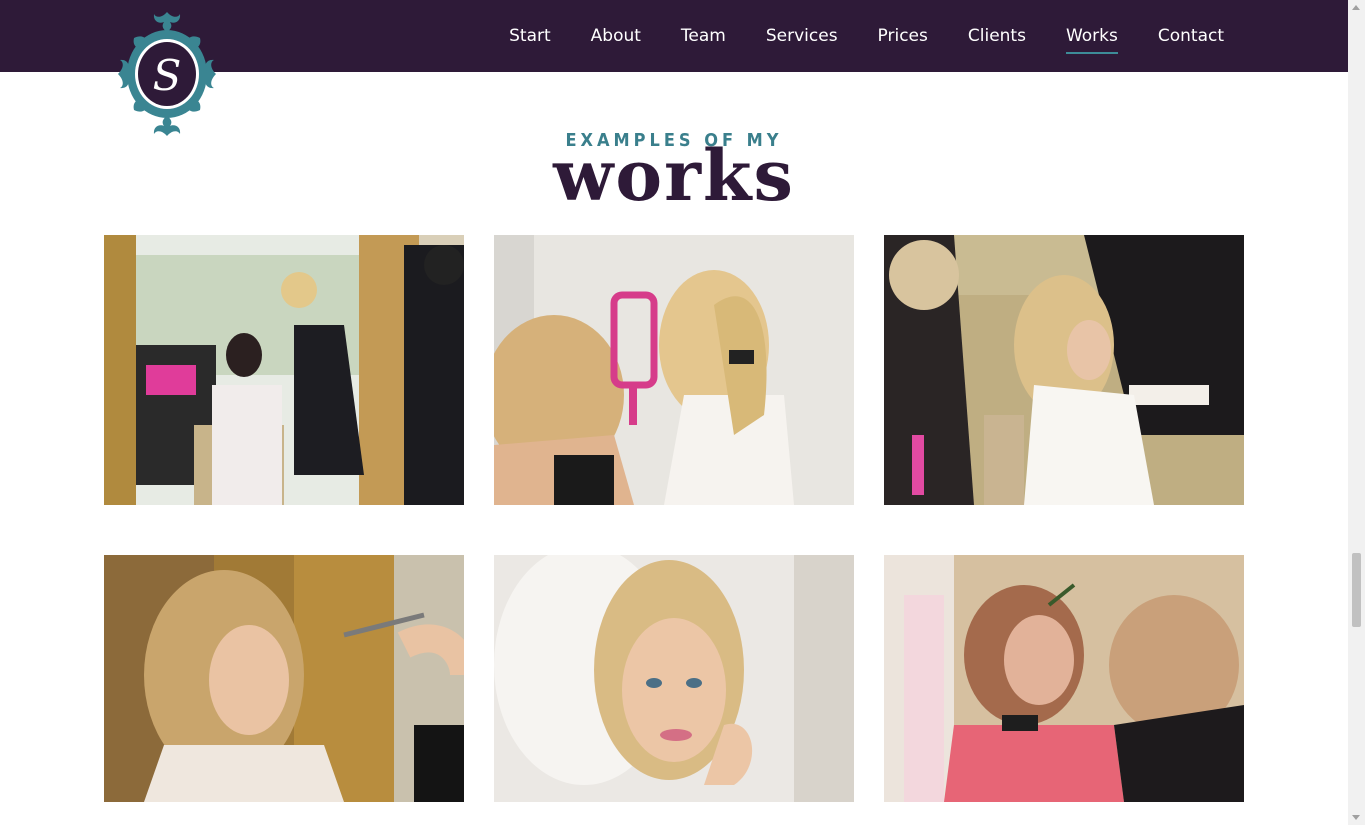  I want to click on nav-contact: Contact, so click(1191, 36).